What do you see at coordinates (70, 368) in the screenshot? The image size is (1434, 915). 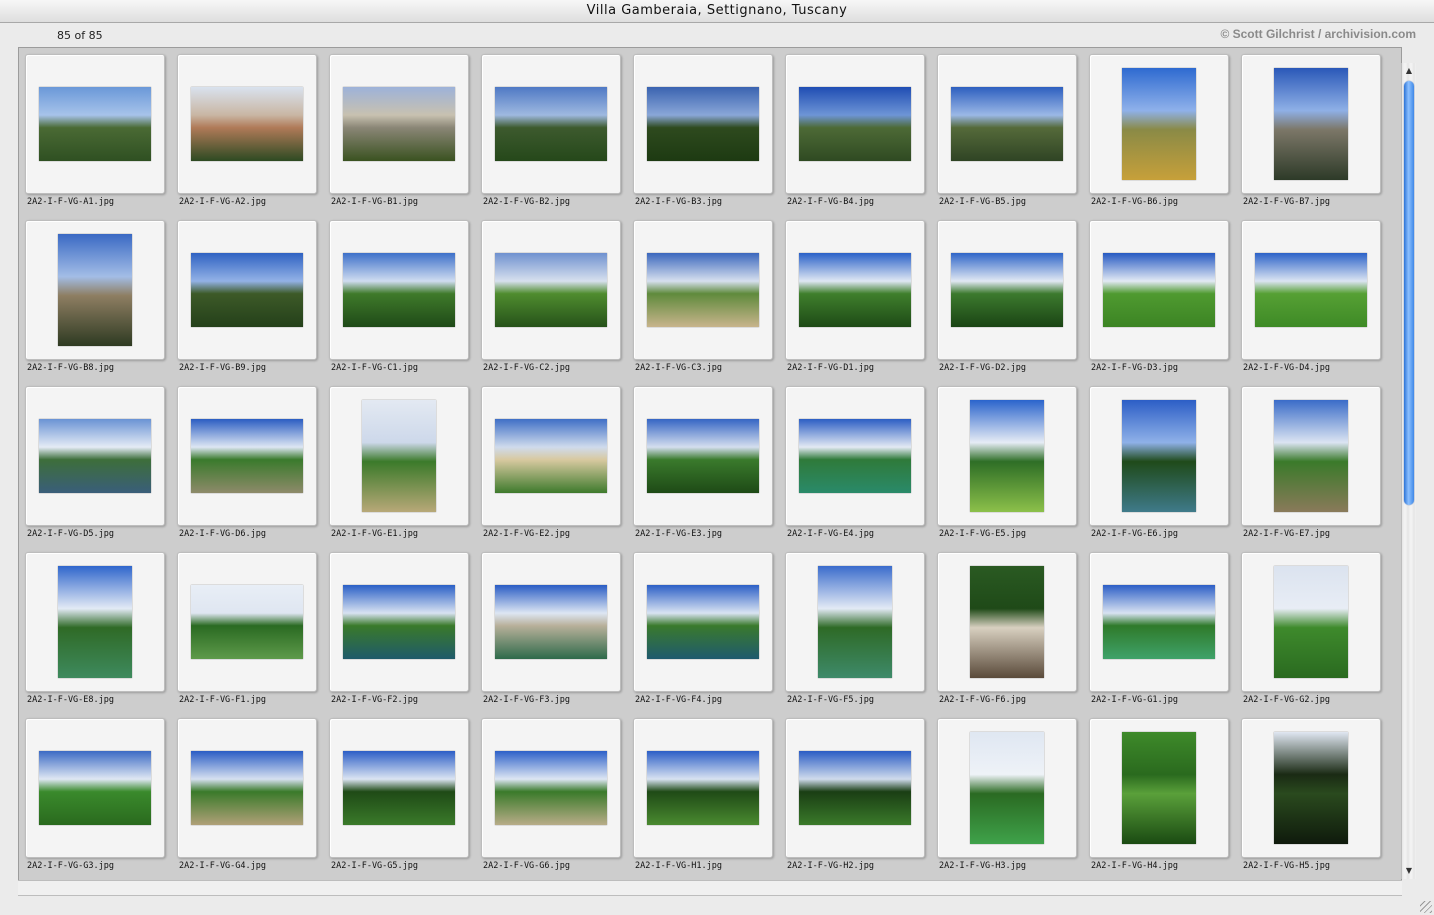 I see `thumbnail-filename: 2A2-I-F-VG-B8.jpg` at bounding box center [70, 368].